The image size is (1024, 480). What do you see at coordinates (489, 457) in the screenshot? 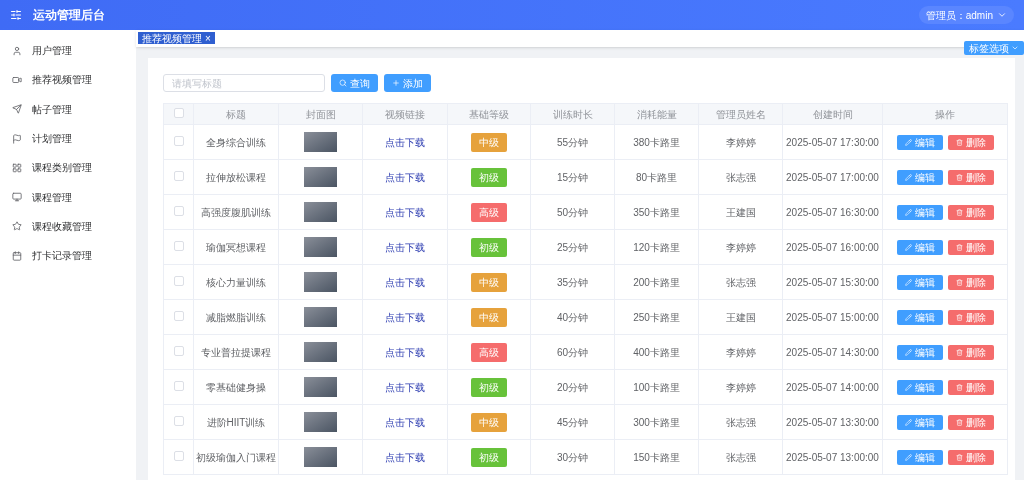
I see `grade-tag: 初级` at bounding box center [489, 457].